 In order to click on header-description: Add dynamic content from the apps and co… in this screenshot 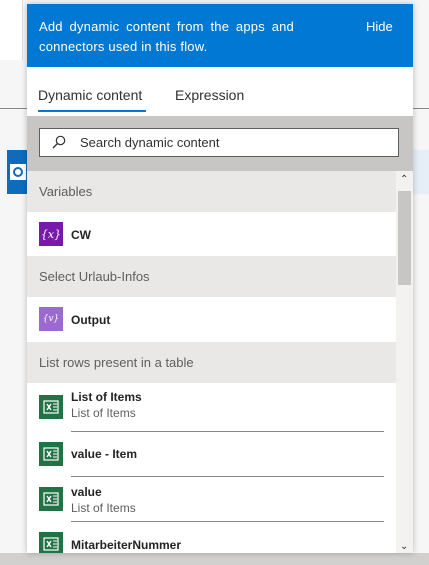, I will do `click(166, 36)`.